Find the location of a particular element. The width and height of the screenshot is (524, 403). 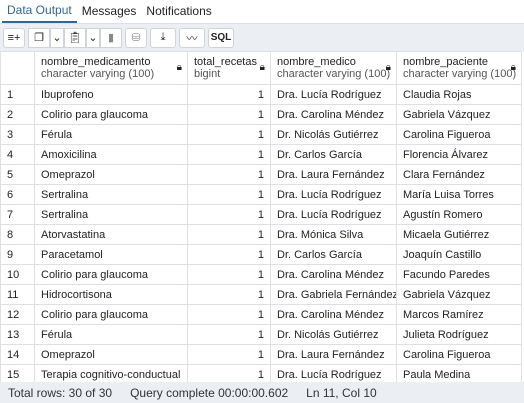

paste-button: 📋︎ is located at coordinates (75, 37).